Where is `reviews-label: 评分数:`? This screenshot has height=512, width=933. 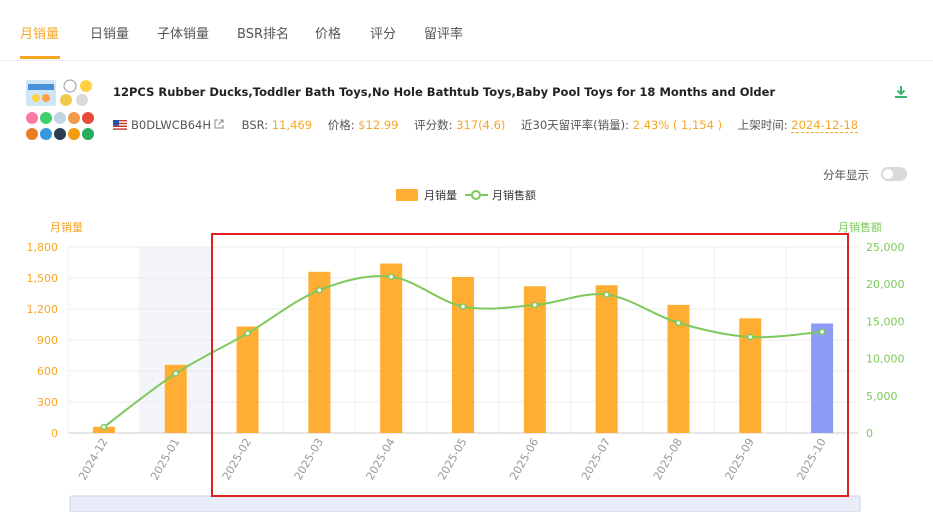 reviews-label: 评分数: is located at coordinates (433, 125).